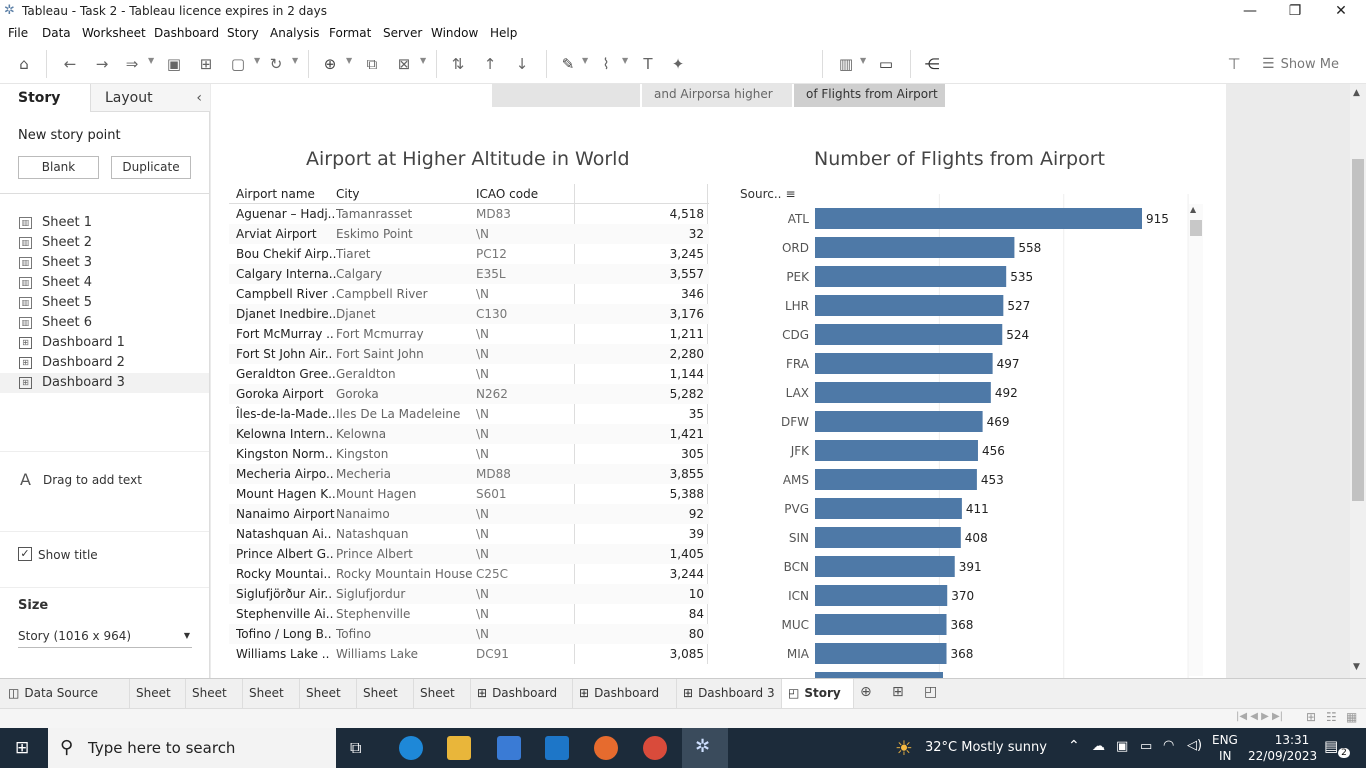 The width and height of the screenshot is (1366, 768). What do you see at coordinates (350, 33) in the screenshot?
I see `menu-format: Format` at bounding box center [350, 33].